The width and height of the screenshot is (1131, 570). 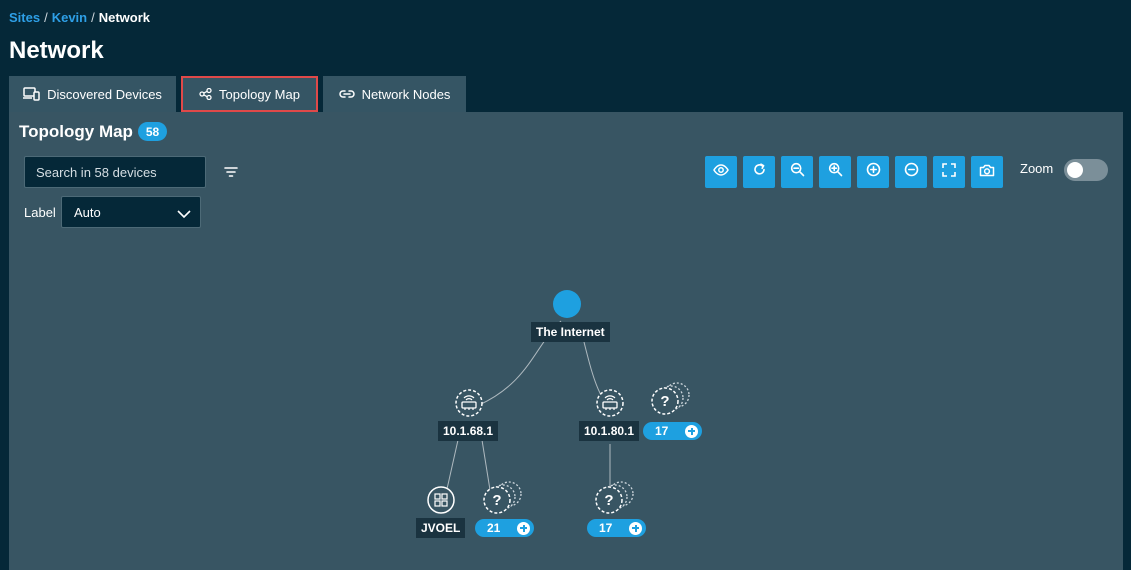 What do you see at coordinates (468, 431) in the screenshot?
I see `router-left-label: 10.1.68.1` at bounding box center [468, 431].